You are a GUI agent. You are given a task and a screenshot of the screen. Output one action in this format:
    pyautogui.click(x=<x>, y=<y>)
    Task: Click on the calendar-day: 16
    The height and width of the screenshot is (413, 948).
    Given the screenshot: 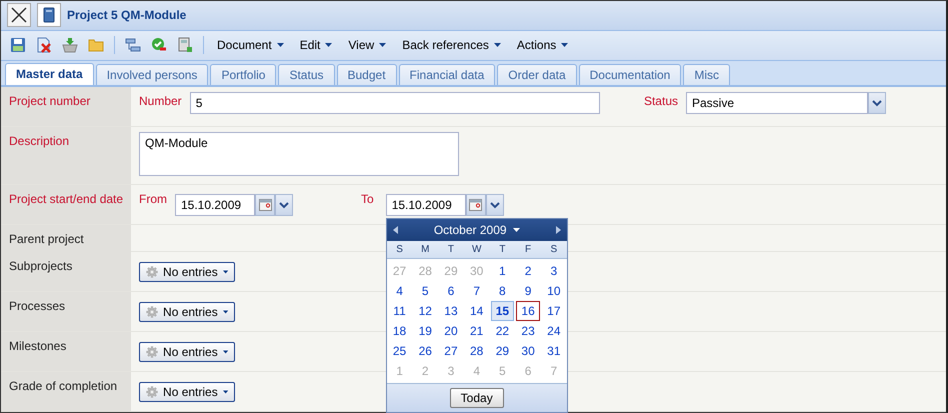 What is the action you would take?
    pyautogui.click(x=528, y=311)
    